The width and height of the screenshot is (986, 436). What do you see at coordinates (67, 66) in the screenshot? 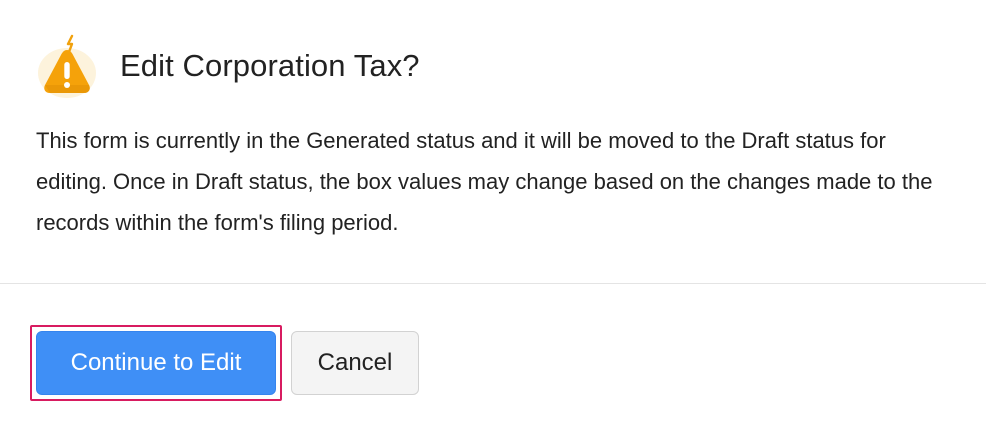
I see `warning-icon` at bounding box center [67, 66].